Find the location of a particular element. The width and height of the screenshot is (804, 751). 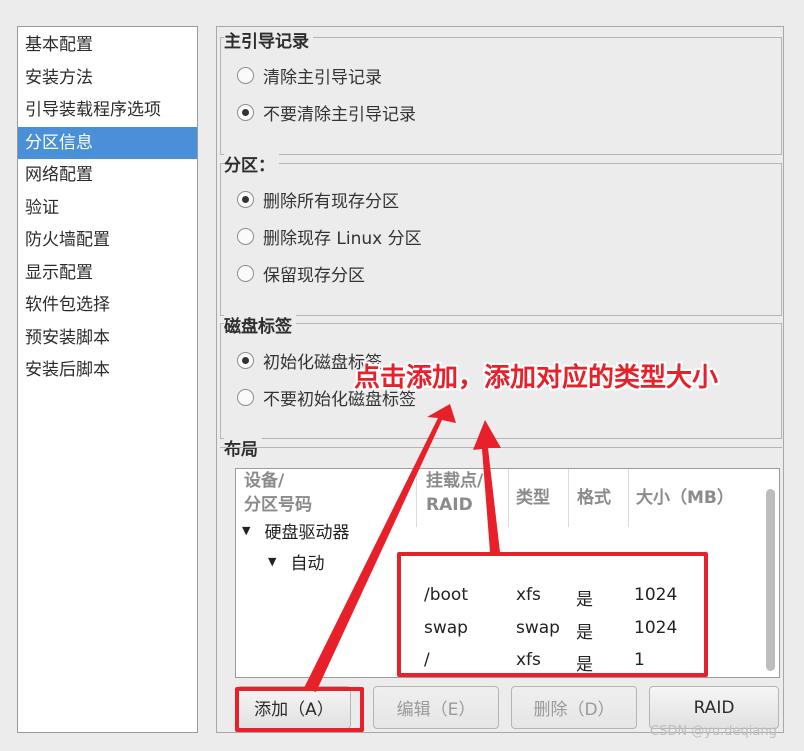

edit-button: 编辑（E） is located at coordinates (436, 707).